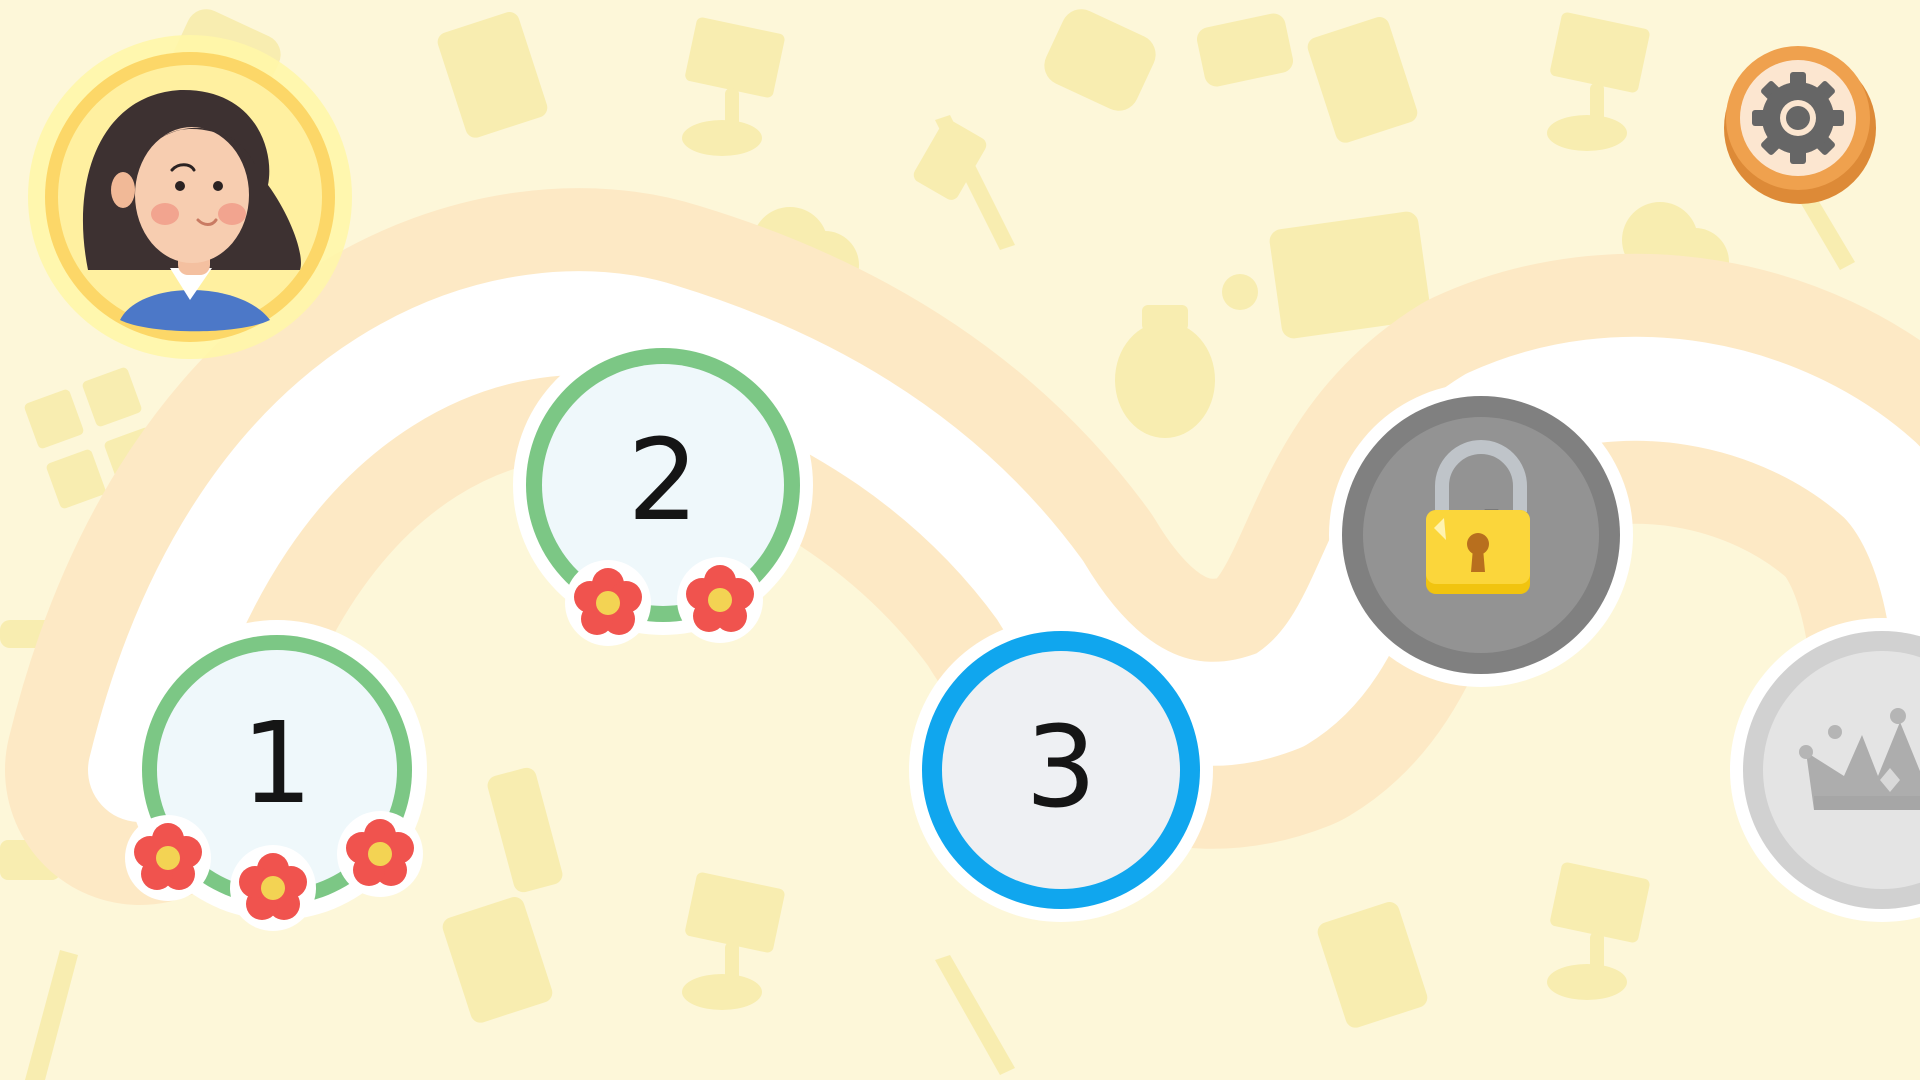 This screenshot has height=1080, width=1920. Describe the element at coordinates (1061, 768) in the screenshot. I see `level-3-number: 3` at that location.